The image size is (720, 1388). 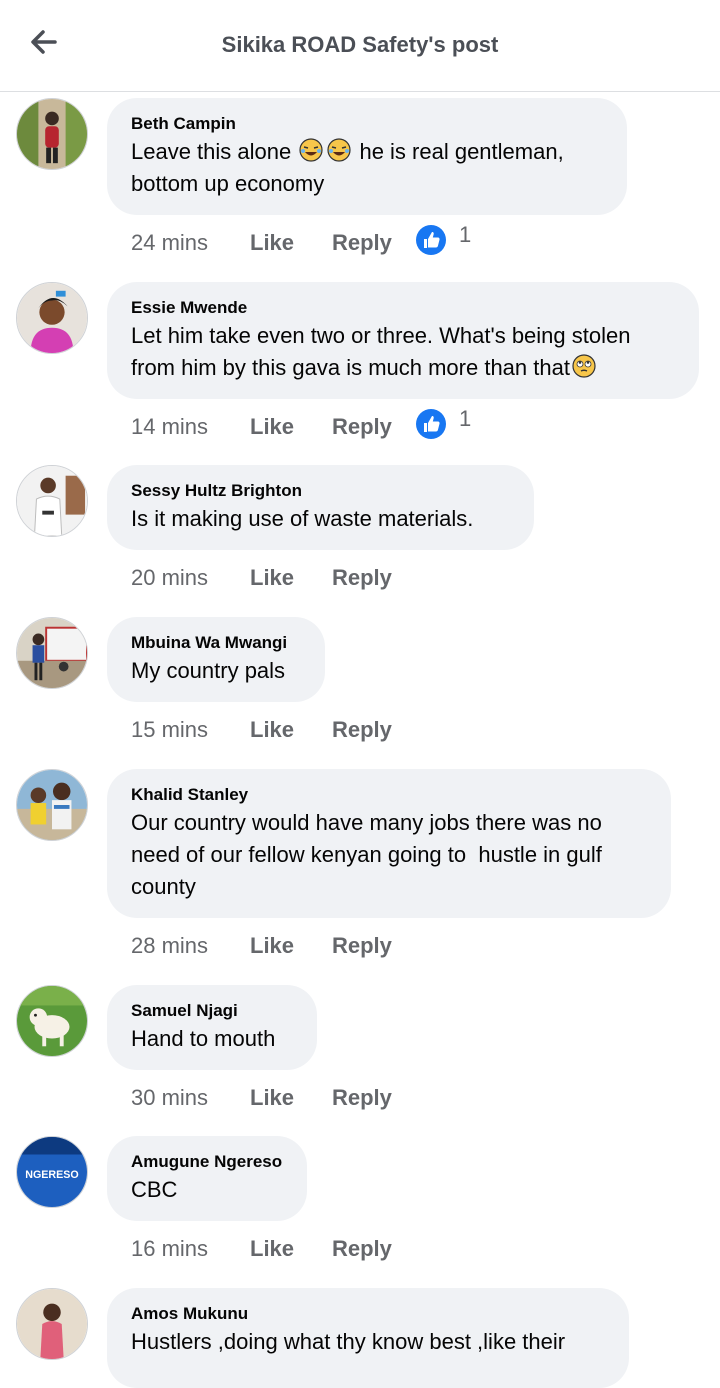 I want to click on comment-bubble: Mbuina Wa Mwangi My country pals, so click(x=216, y=659).